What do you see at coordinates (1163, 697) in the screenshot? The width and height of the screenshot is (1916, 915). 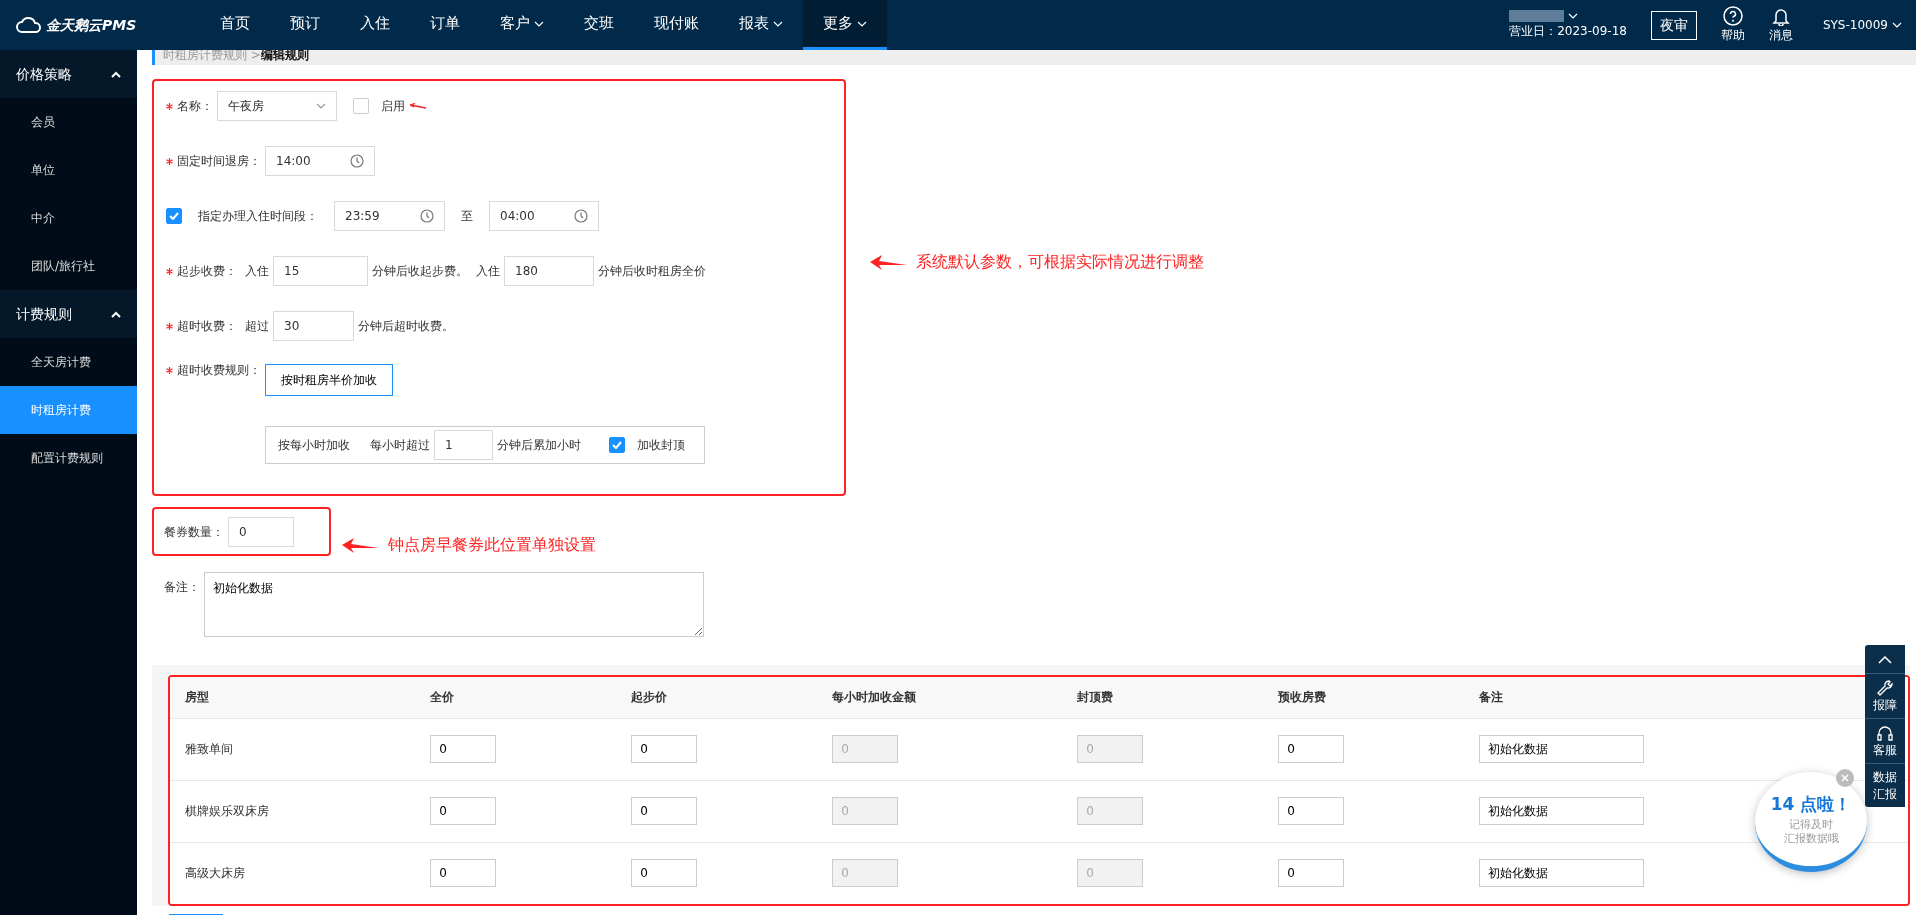 I see `column-header: 封顶费` at bounding box center [1163, 697].